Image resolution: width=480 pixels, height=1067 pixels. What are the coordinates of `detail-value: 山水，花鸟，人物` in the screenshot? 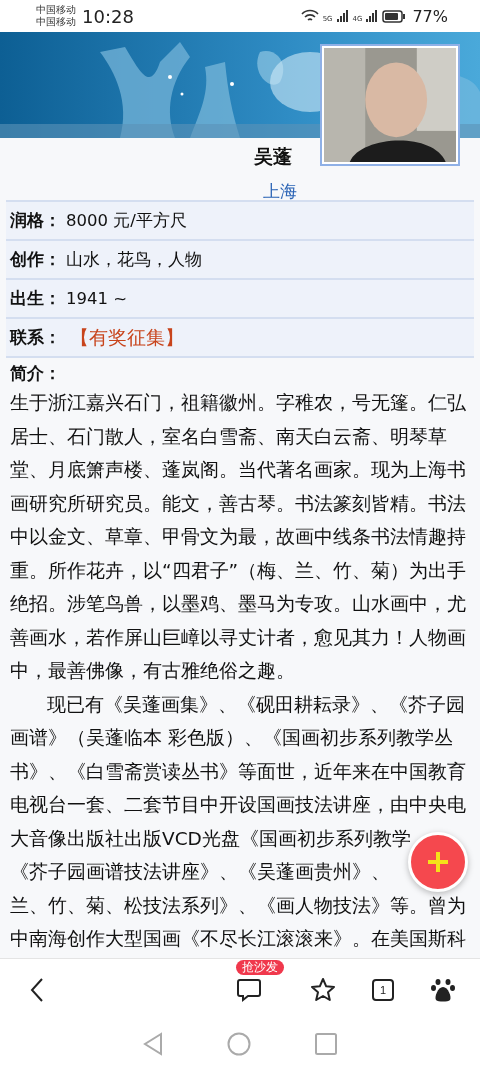 It's located at (134, 259).